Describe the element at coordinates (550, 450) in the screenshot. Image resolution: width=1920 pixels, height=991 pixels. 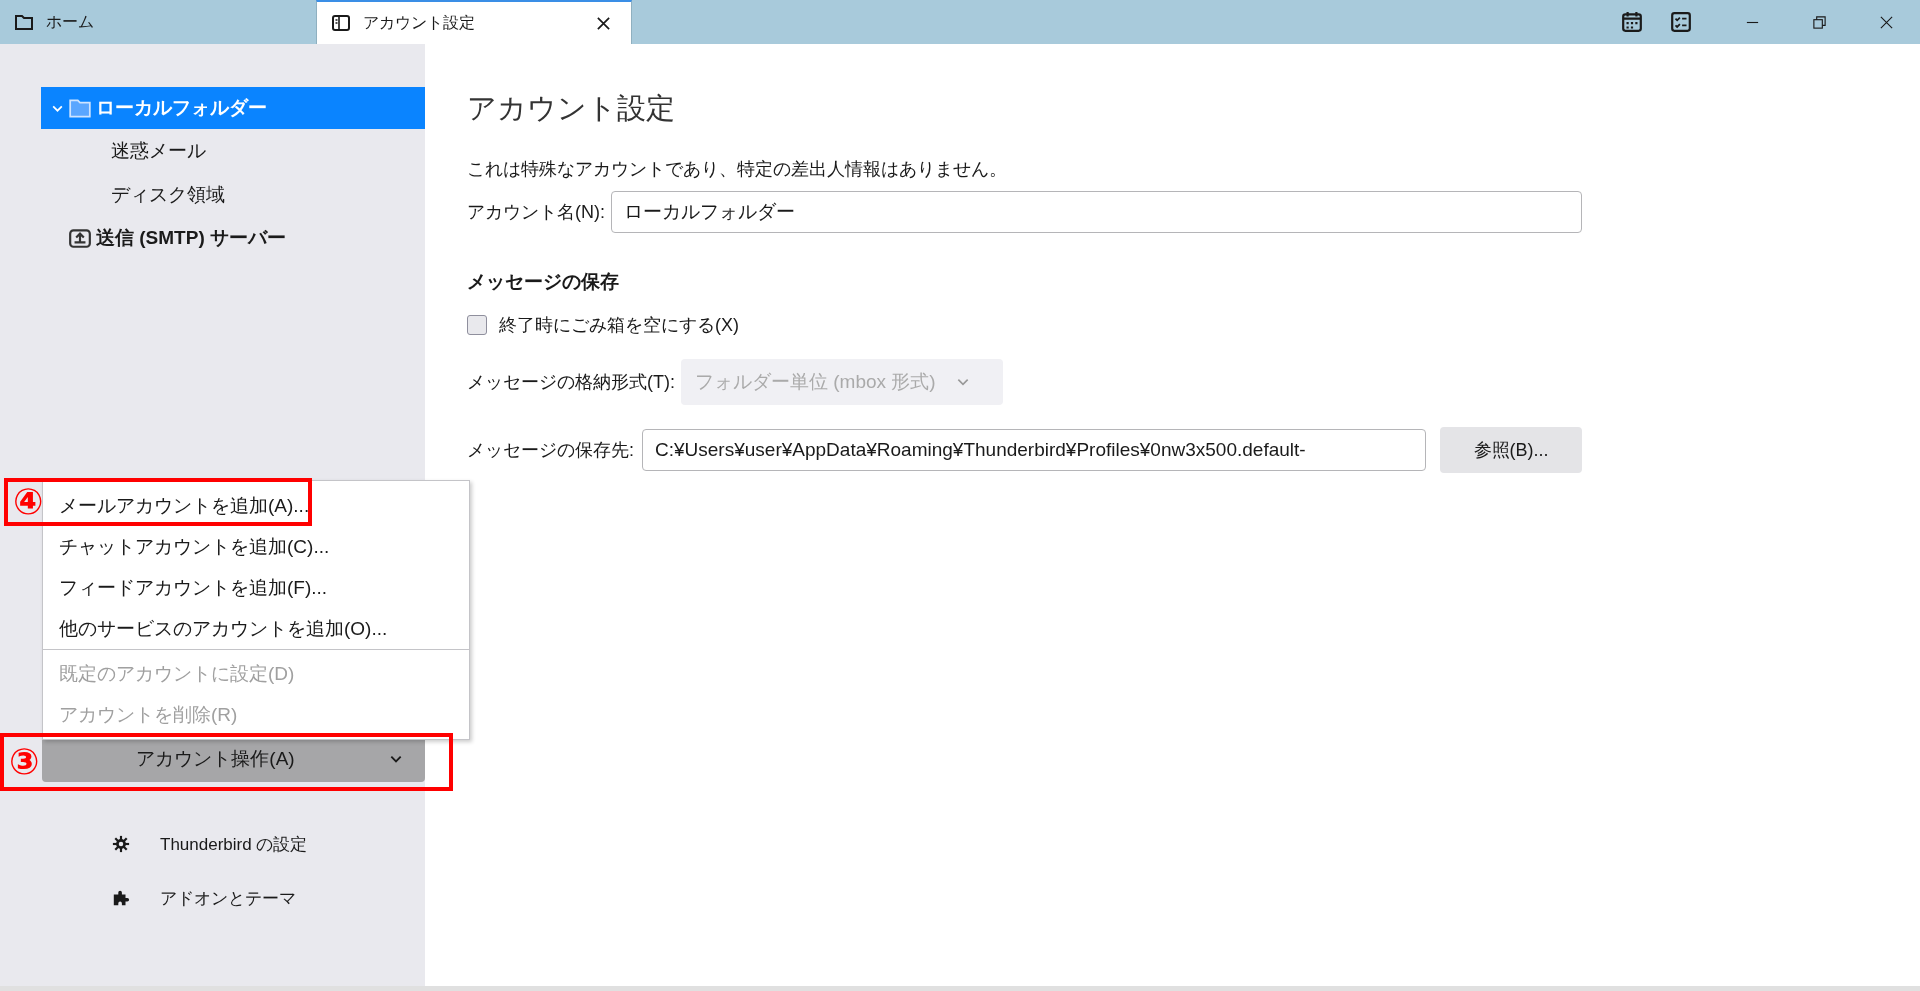
I see `field-label: メッセージの保存先:` at that location.